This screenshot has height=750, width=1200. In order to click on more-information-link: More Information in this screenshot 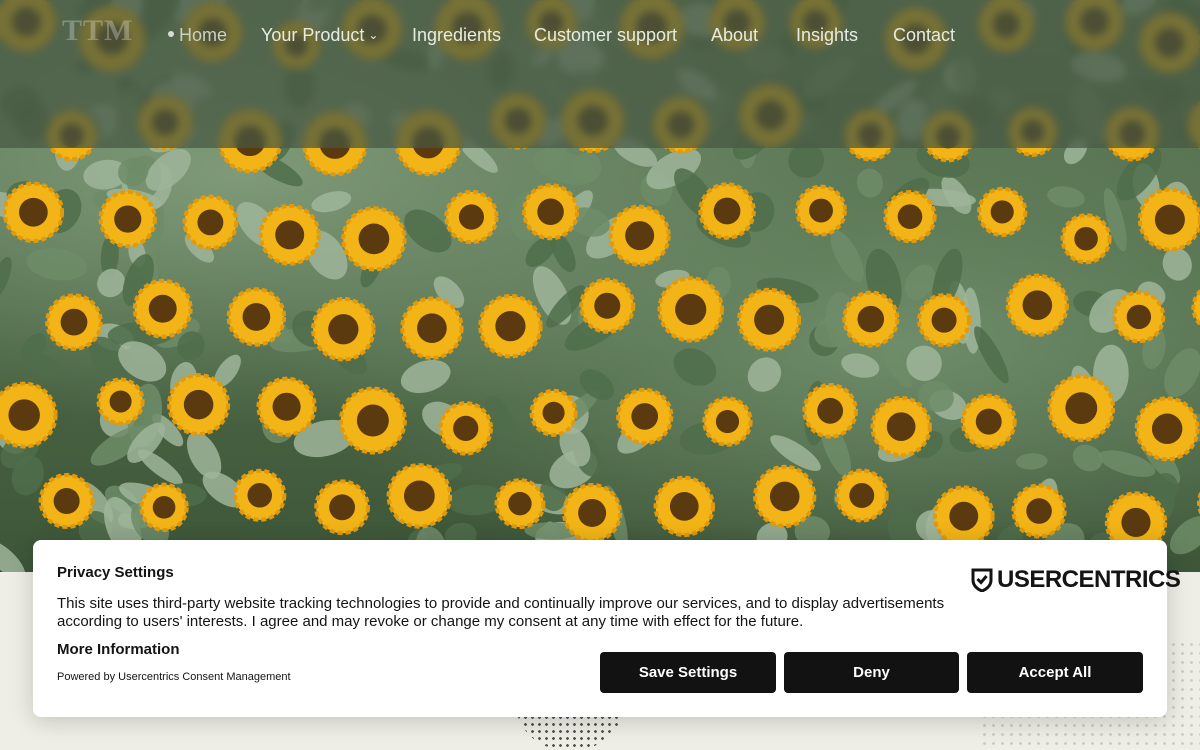, I will do `click(118, 649)`.